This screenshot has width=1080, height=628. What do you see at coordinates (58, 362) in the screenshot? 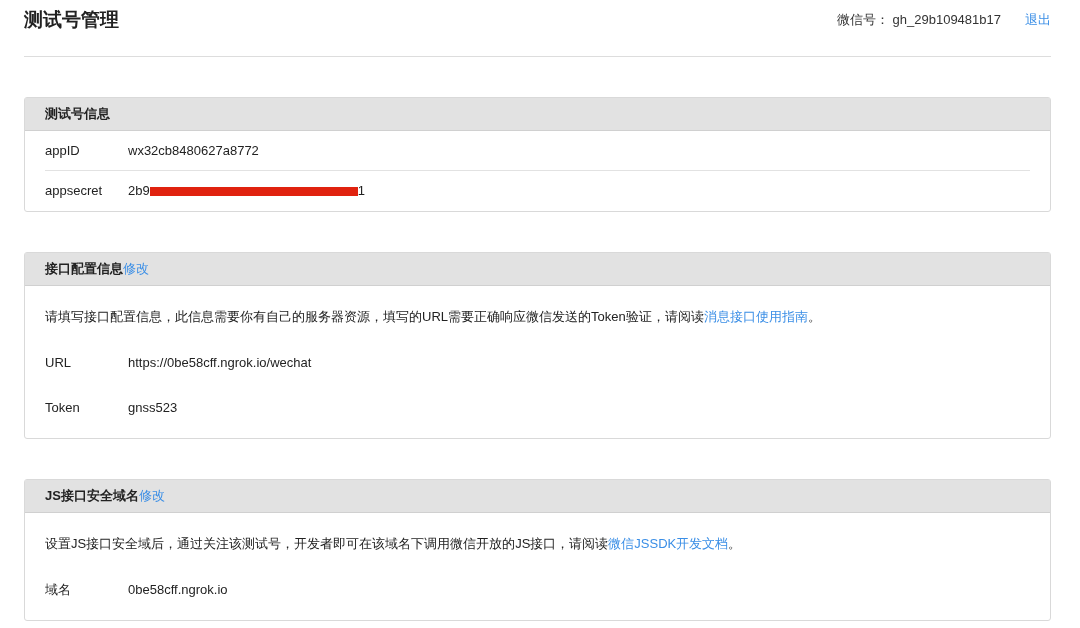
I see `field-label: URL` at bounding box center [58, 362].